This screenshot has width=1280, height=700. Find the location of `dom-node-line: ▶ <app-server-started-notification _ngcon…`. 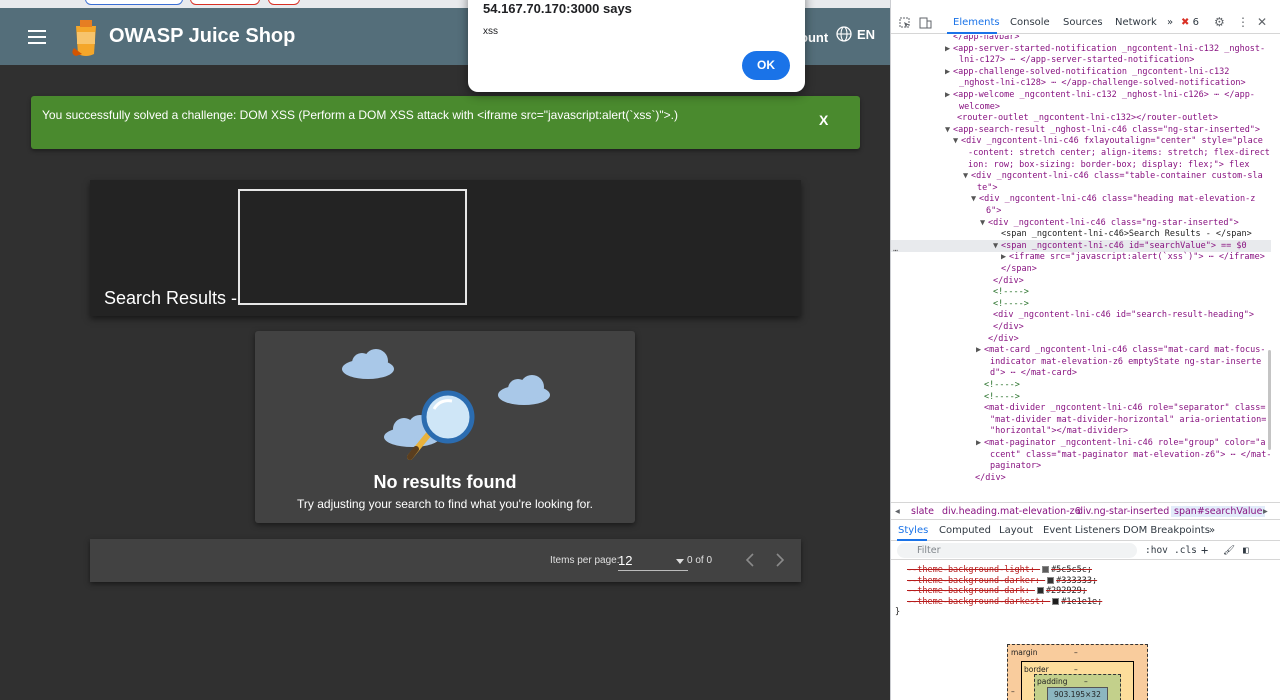

dom-node-line: ▶ <app-server-started-notification _ngcon… is located at coordinates (1081, 49).